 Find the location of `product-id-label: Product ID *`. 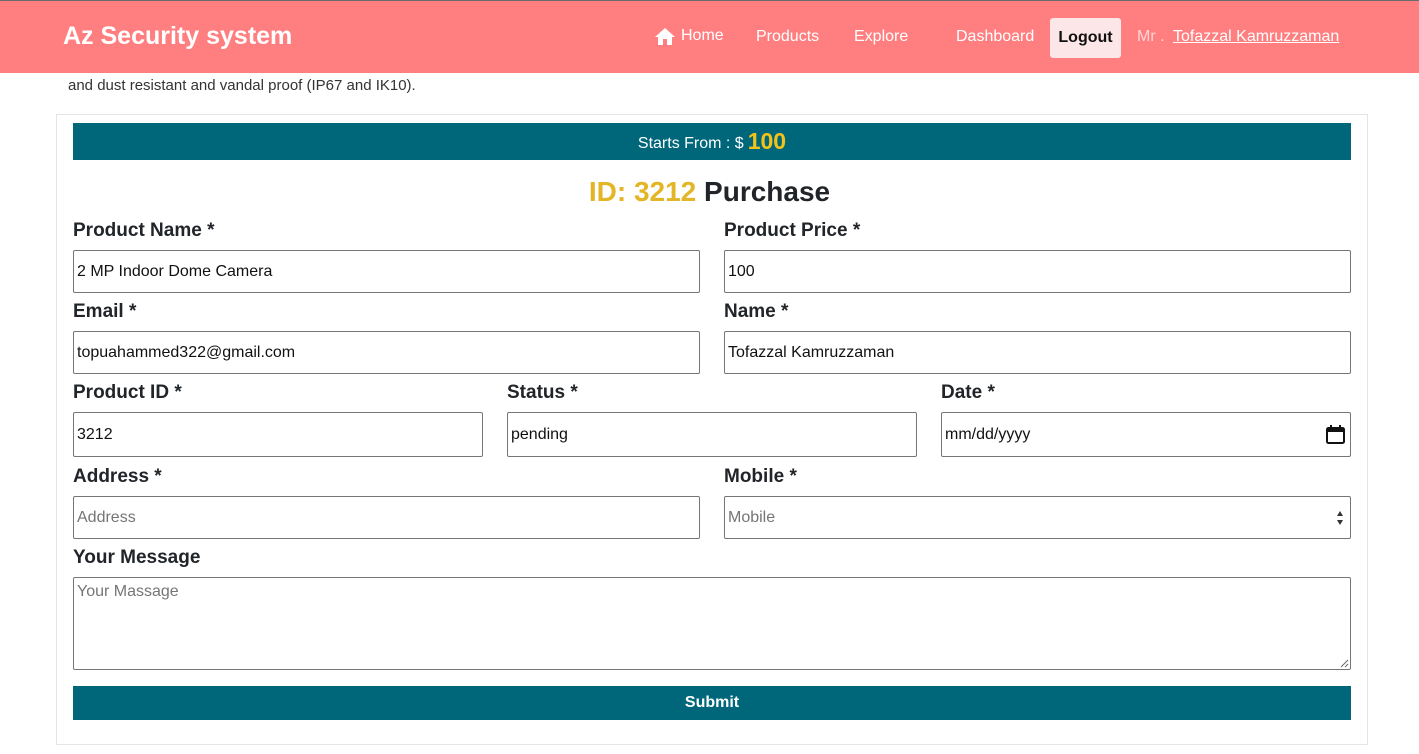

product-id-label: Product ID * is located at coordinates (127, 392).